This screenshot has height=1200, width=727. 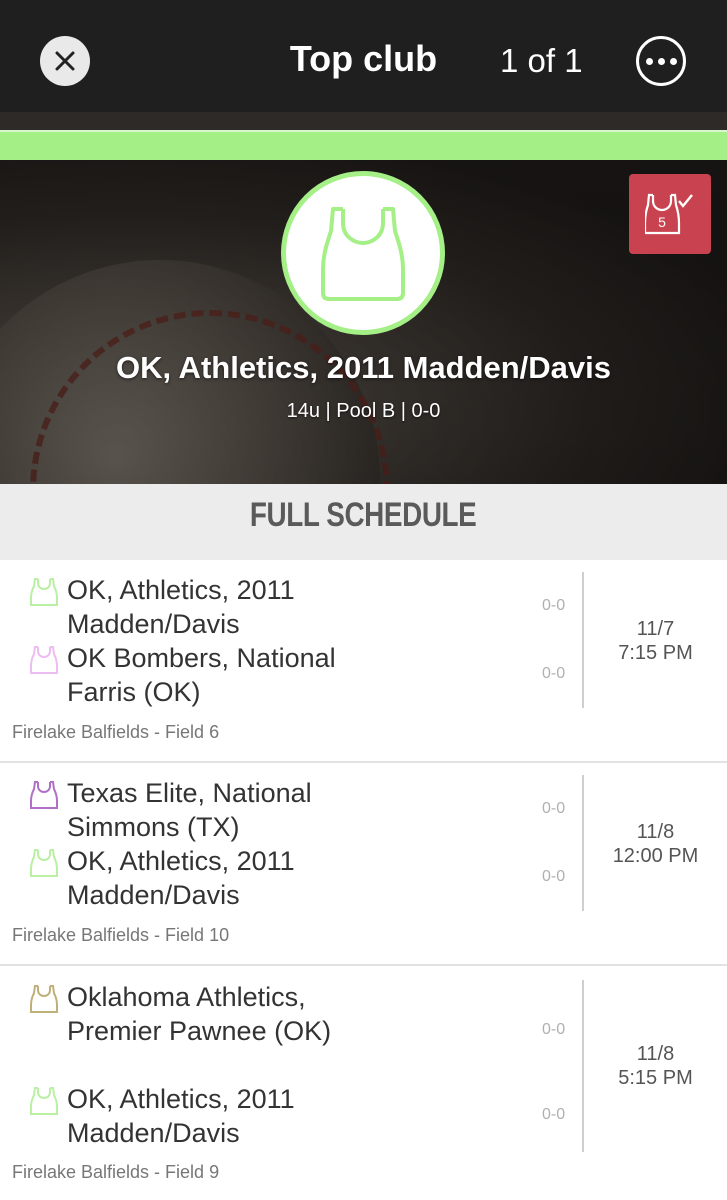 What do you see at coordinates (121, 935) in the screenshot?
I see `game-venue: Firelake Balfields - Field 10` at bounding box center [121, 935].